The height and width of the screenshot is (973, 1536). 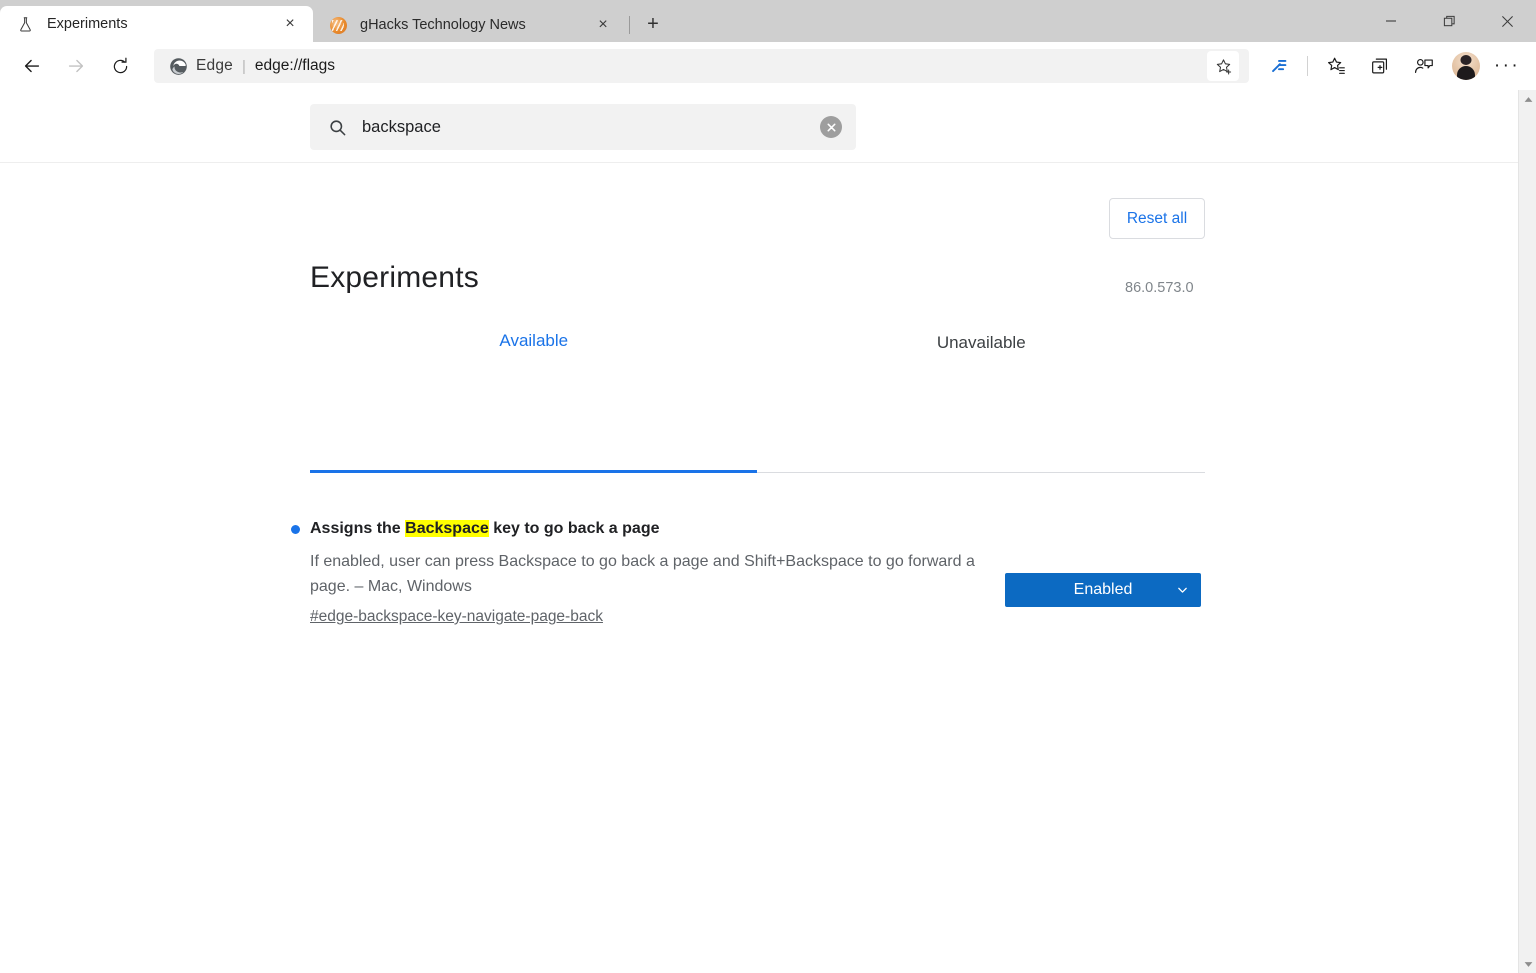 What do you see at coordinates (1424, 66) in the screenshot?
I see `share-profile-icon` at bounding box center [1424, 66].